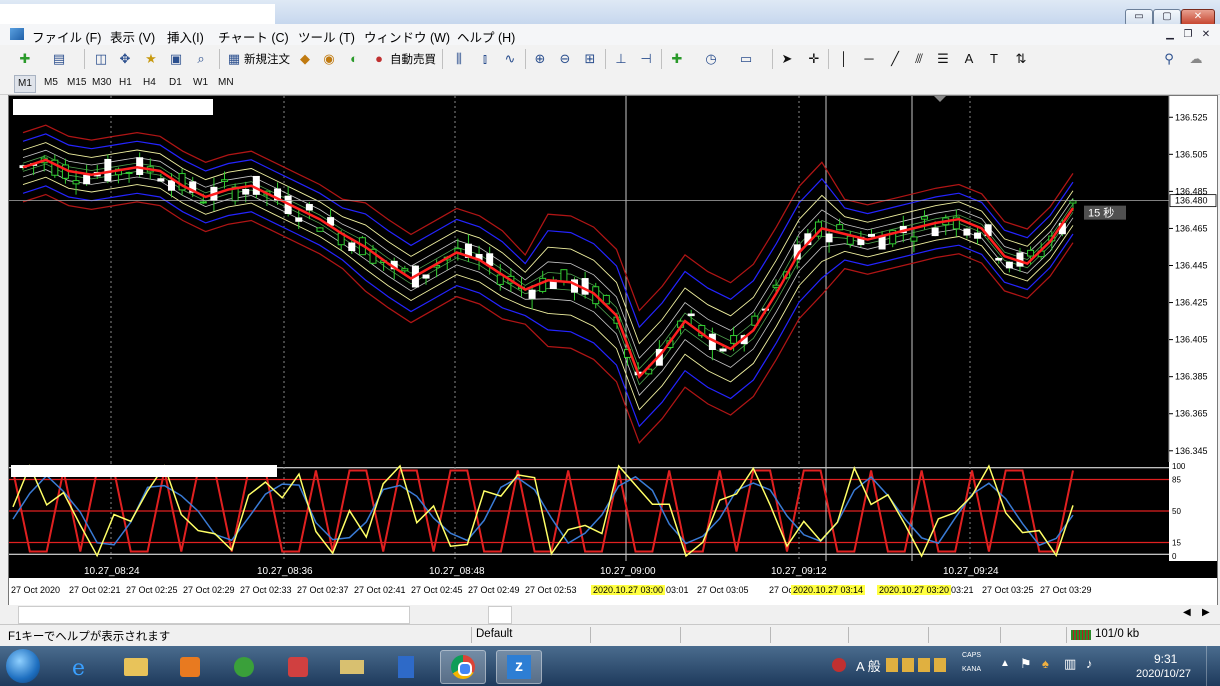  I want to click on auto-trading-icon: ●, so click(379, 59).